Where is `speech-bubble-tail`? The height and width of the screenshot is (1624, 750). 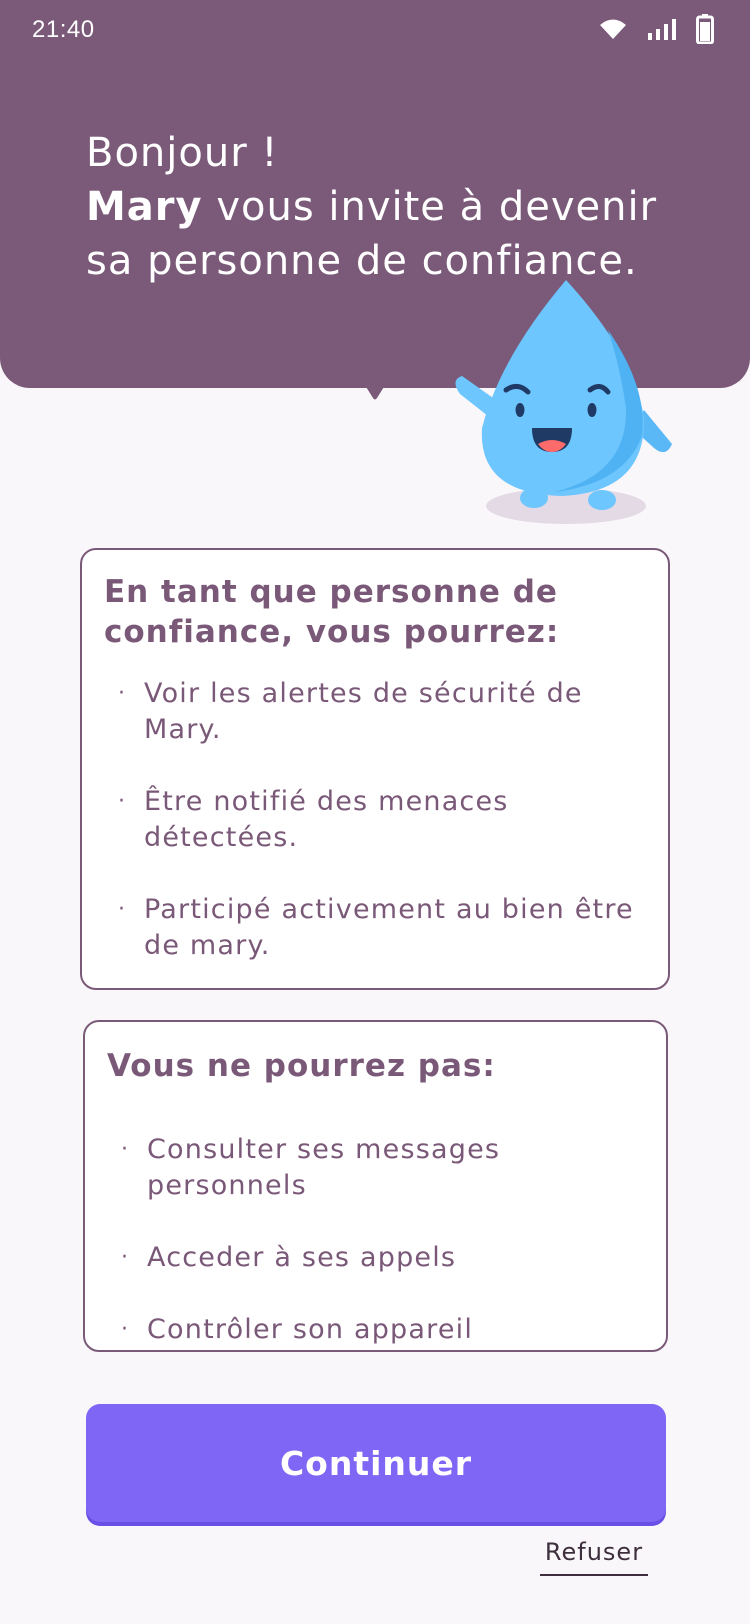
speech-bubble-tail is located at coordinates (375, 391).